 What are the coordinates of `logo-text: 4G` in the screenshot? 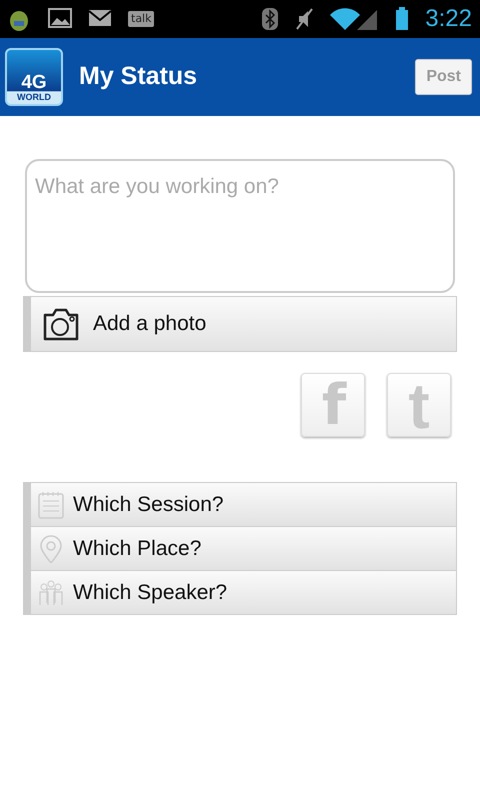 It's located at (34, 83).